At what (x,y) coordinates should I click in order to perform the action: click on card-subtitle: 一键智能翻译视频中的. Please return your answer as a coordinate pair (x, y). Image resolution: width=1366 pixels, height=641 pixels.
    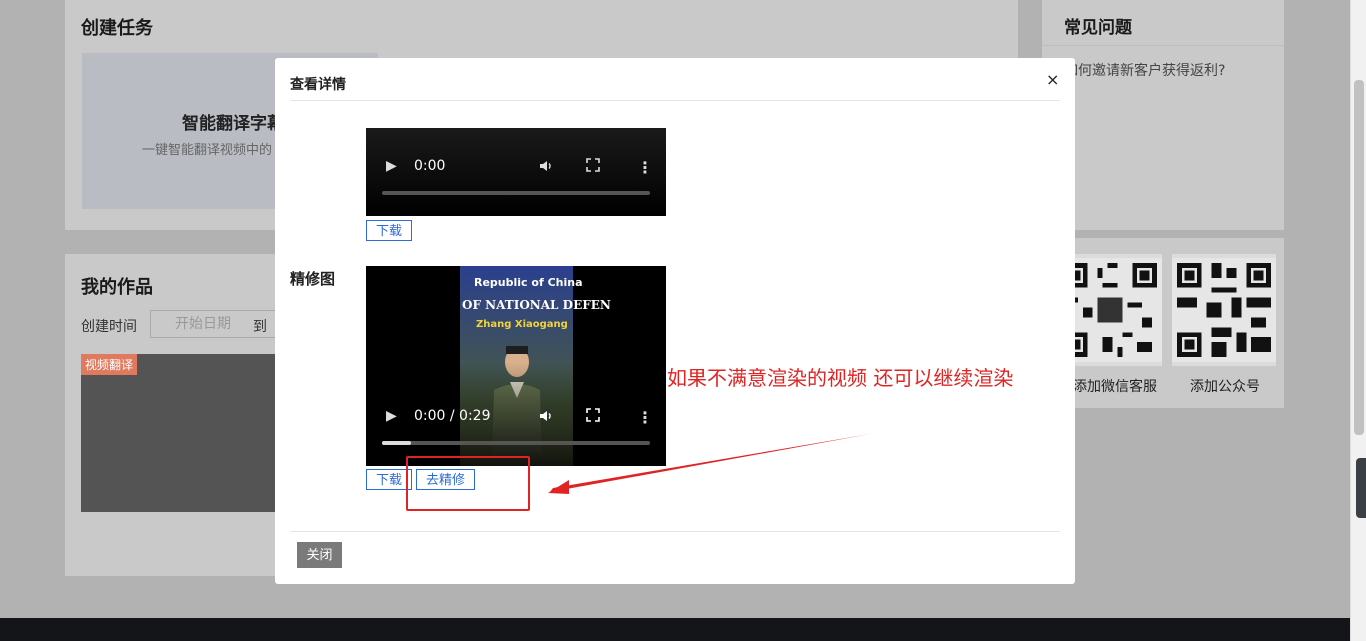
    Looking at the image, I should click on (207, 150).